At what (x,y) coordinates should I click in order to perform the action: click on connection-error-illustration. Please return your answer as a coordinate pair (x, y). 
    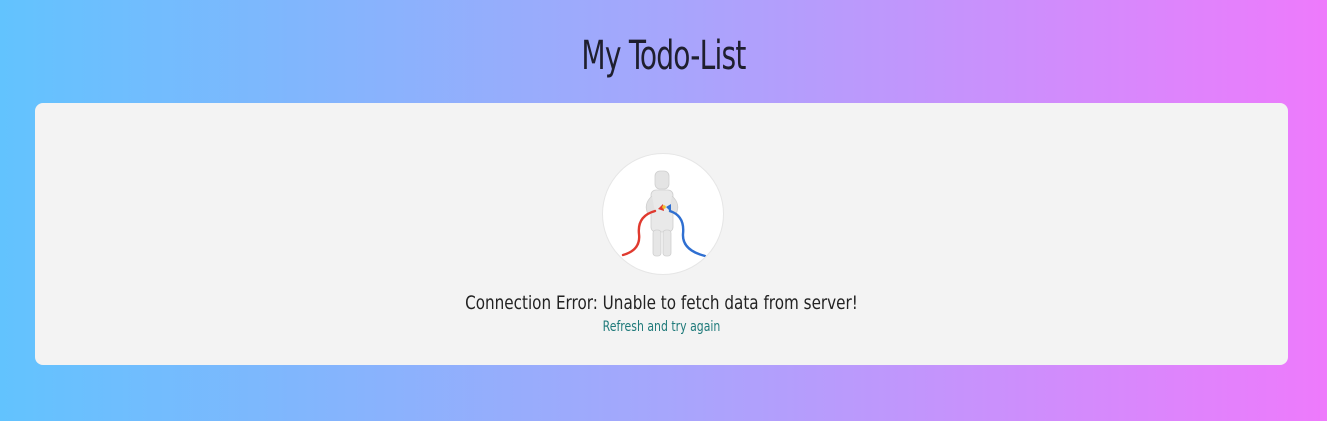
    Looking at the image, I should click on (663, 214).